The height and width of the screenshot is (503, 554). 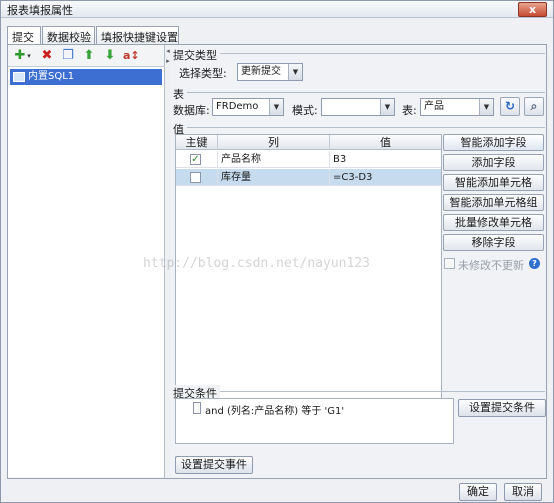 I want to click on set-condition-button: 设置提交条件, so click(x=502, y=408).